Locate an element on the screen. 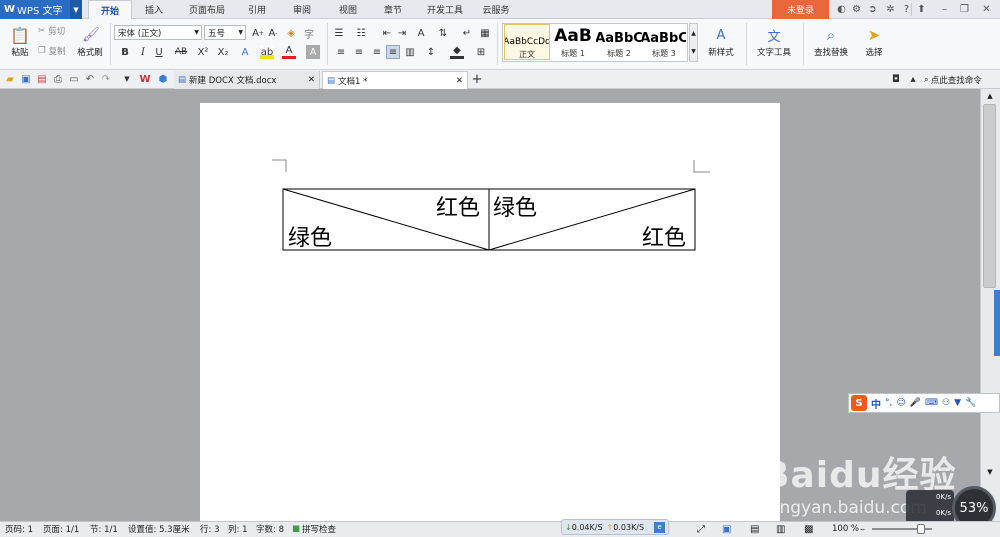  punctuation-icon: °, is located at coordinates (888, 403).